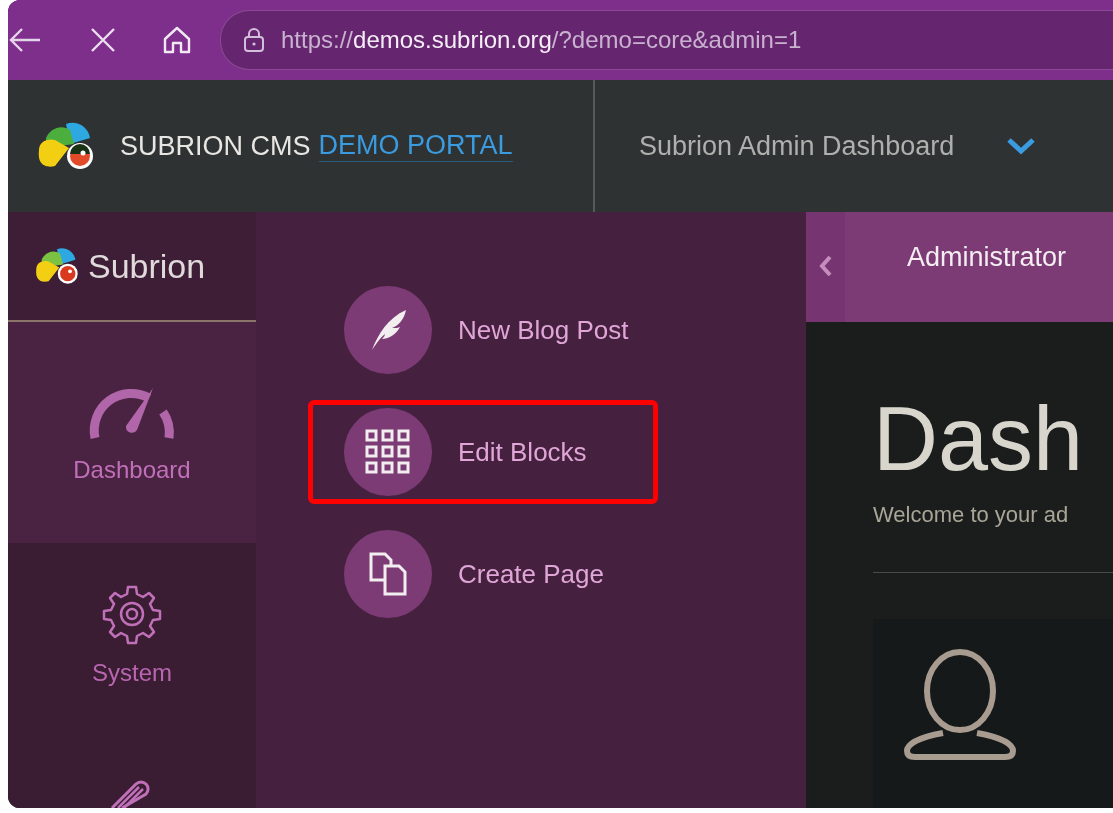  What do you see at coordinates (388, 574) in the screenshot?
I see `copy-icon` at bounding box center [388, 574].